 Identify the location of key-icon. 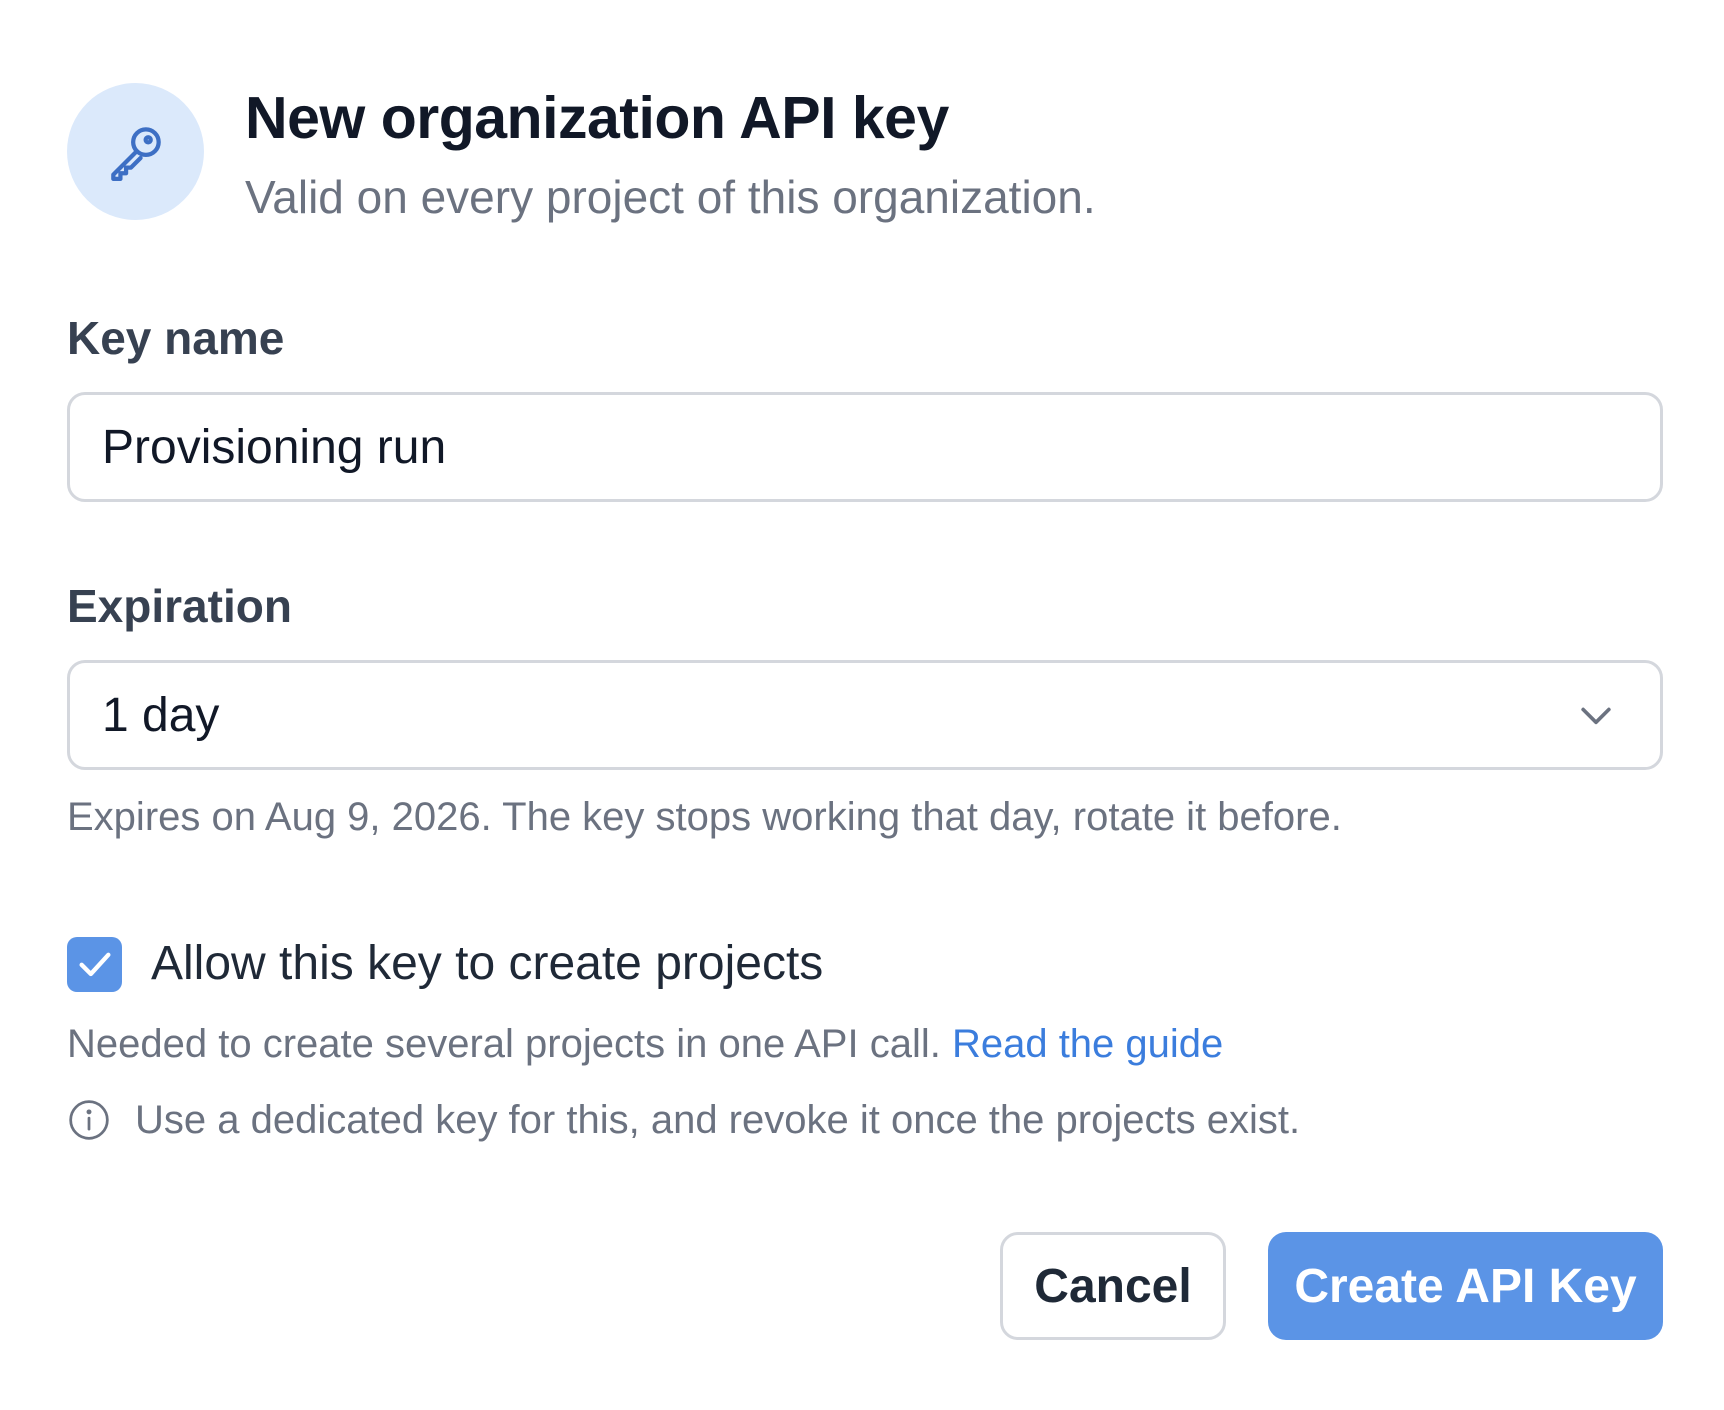
(135, 153).